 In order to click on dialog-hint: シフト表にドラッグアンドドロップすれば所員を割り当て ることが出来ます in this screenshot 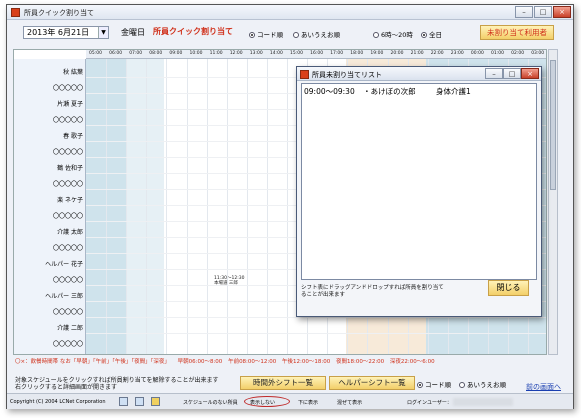, I will do `click(372, 292)`.